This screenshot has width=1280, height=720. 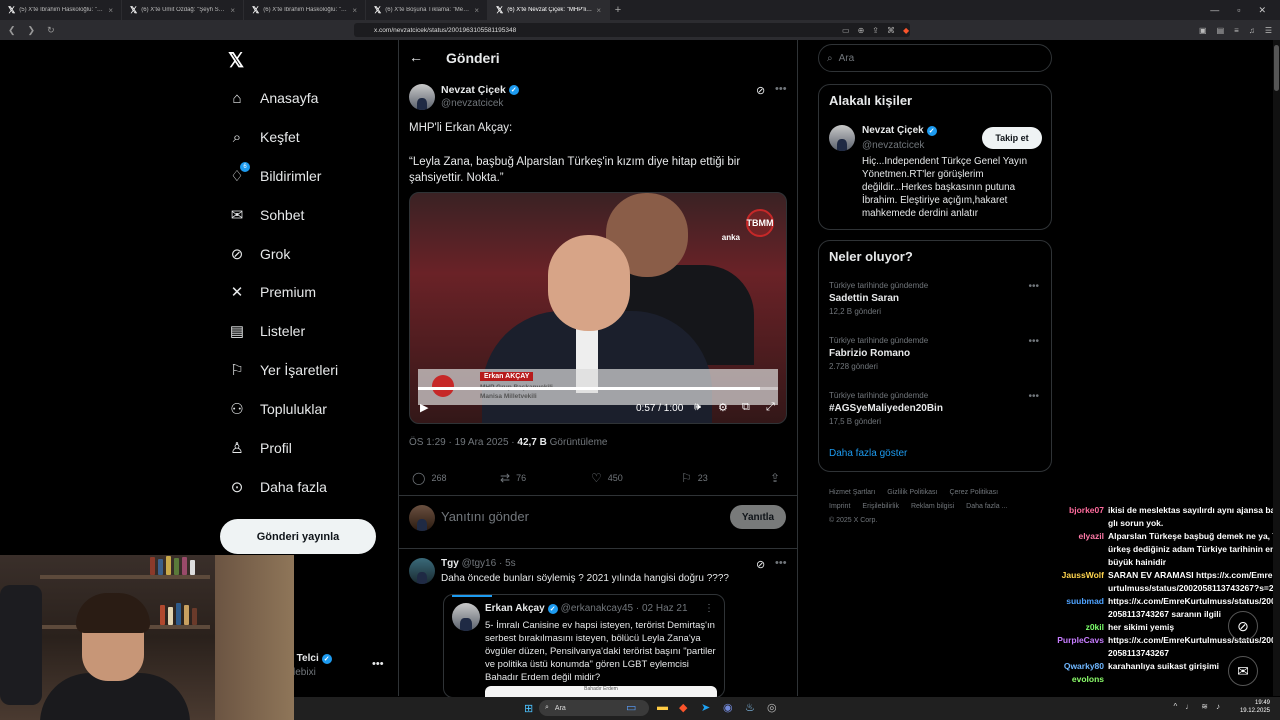 I want to click on minimize-icon: —, so click(x=1214, y=10).